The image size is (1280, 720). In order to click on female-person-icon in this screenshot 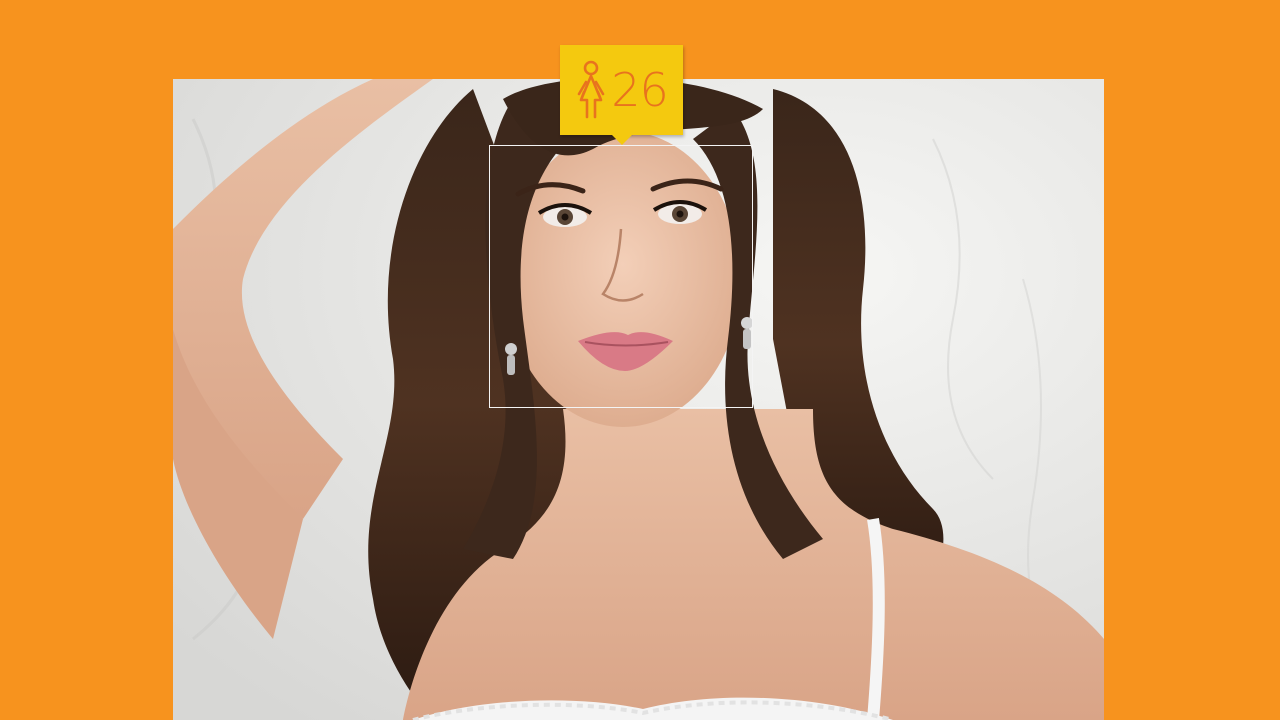, I will do `click(591, 89)`.